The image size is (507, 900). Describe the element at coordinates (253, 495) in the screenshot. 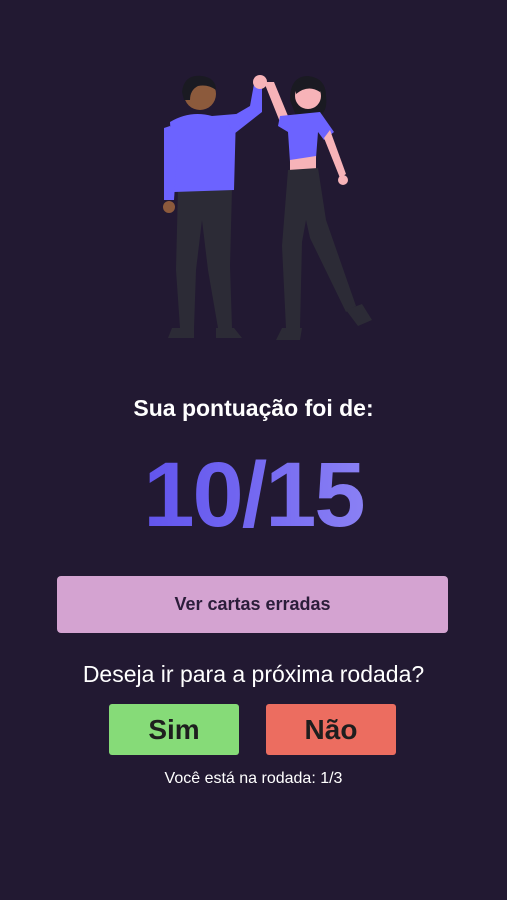

I see `score-value: 10/15` at that location.